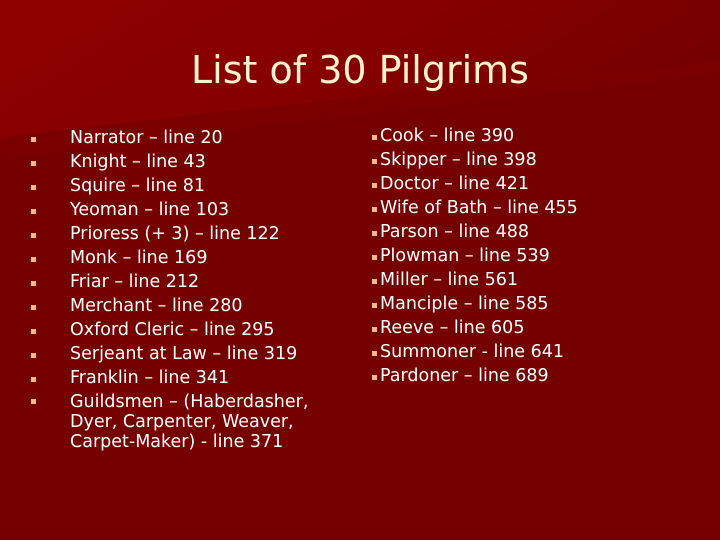  I want to click on list-item-text: Yeoman – line 103, so click(150, 210).